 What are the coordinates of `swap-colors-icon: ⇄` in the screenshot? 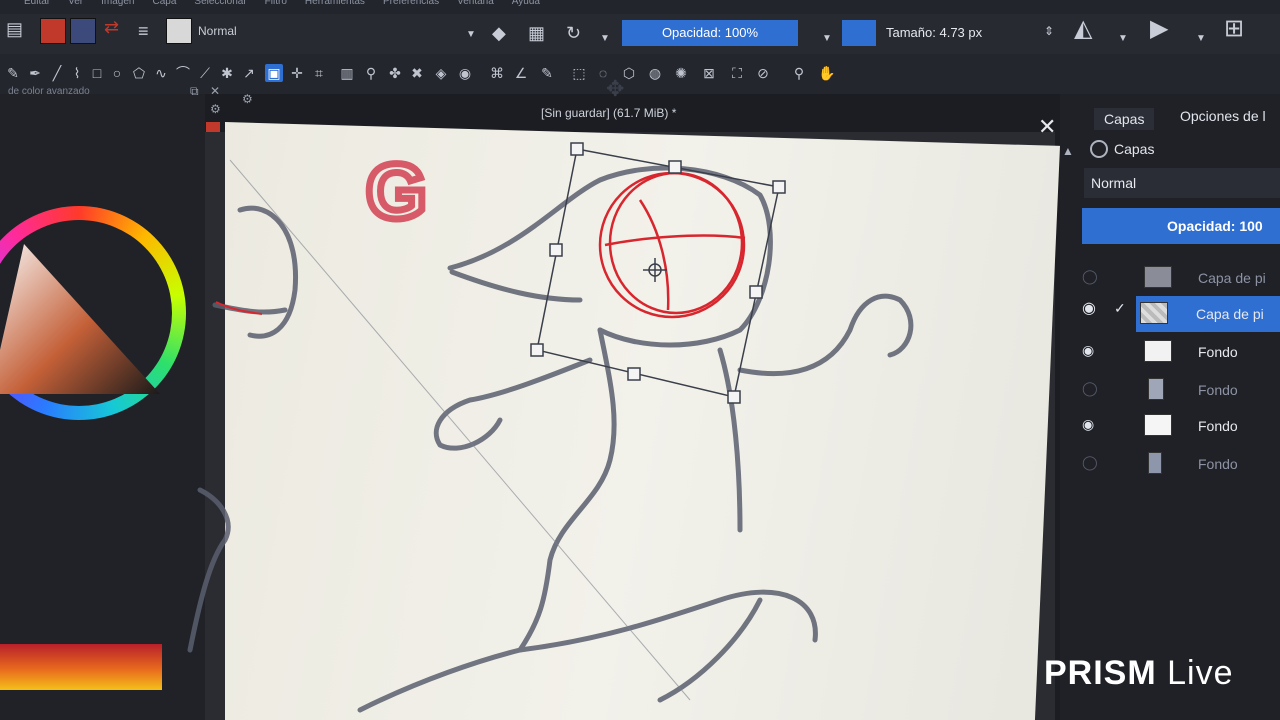 It's located at (111, 27).